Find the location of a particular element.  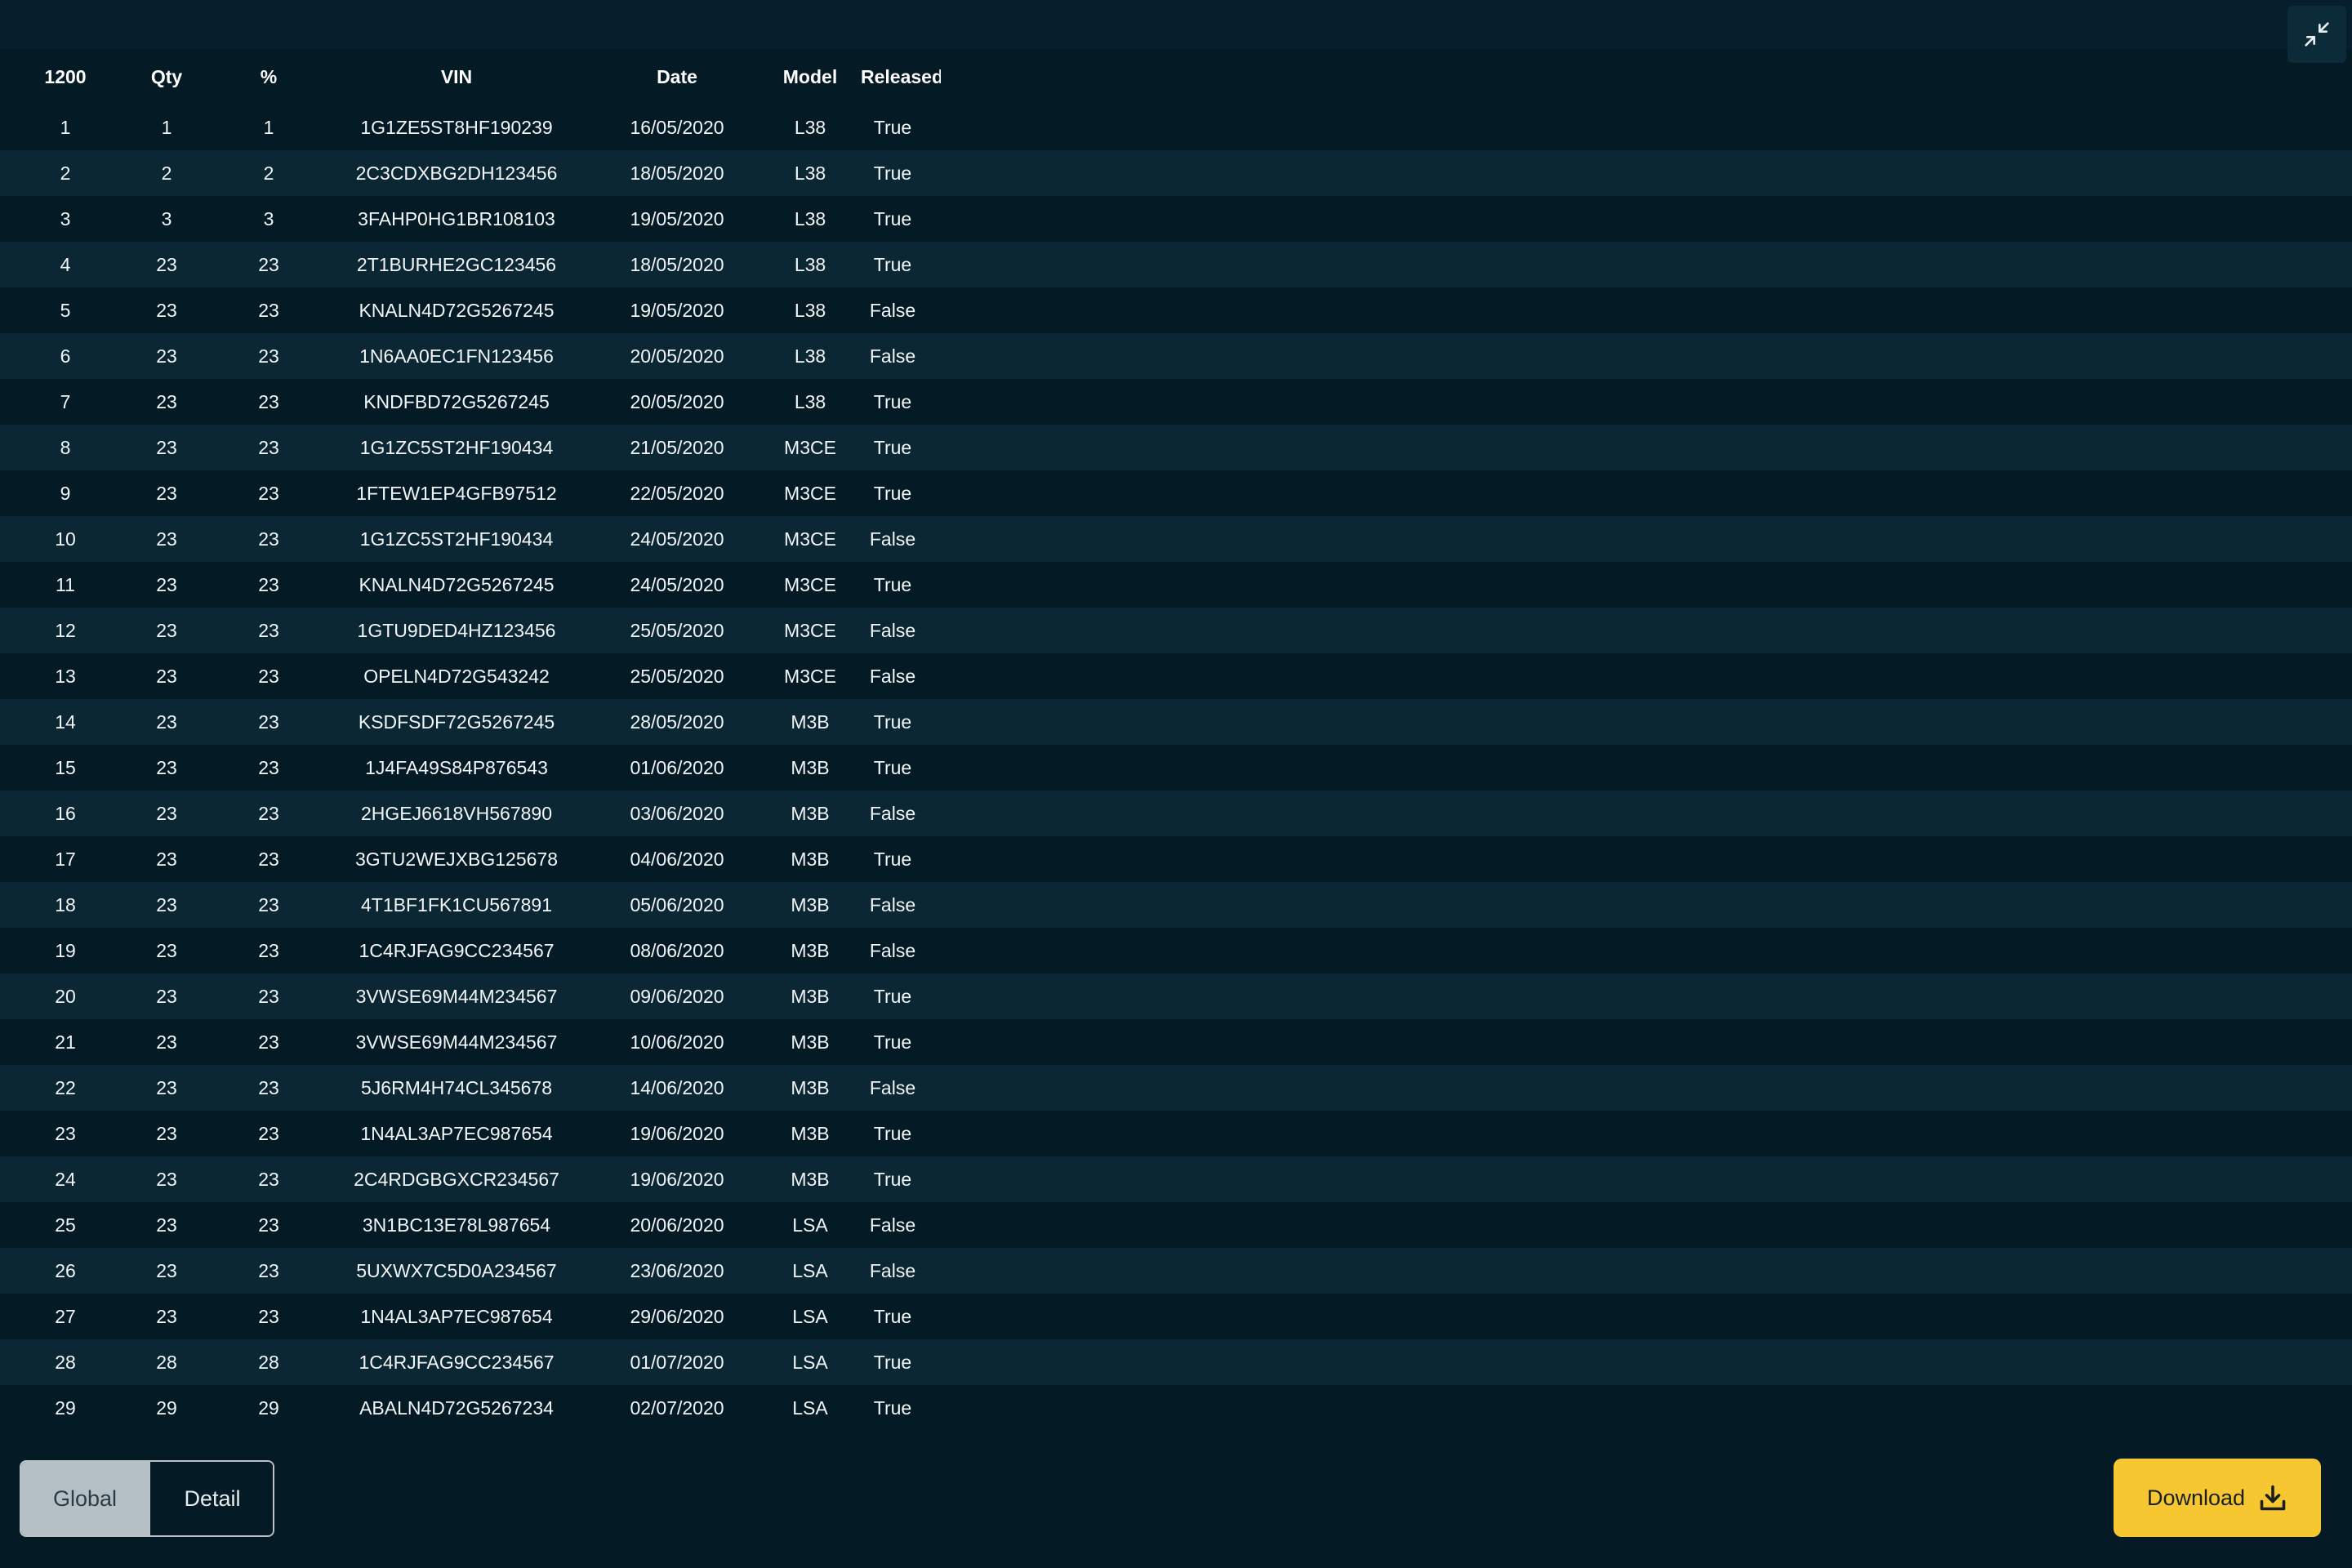

table-row: 17 23 23 3GTU2WEJXBG125678 04/06/2020 M3B True is located at coordinates (1176, 859).